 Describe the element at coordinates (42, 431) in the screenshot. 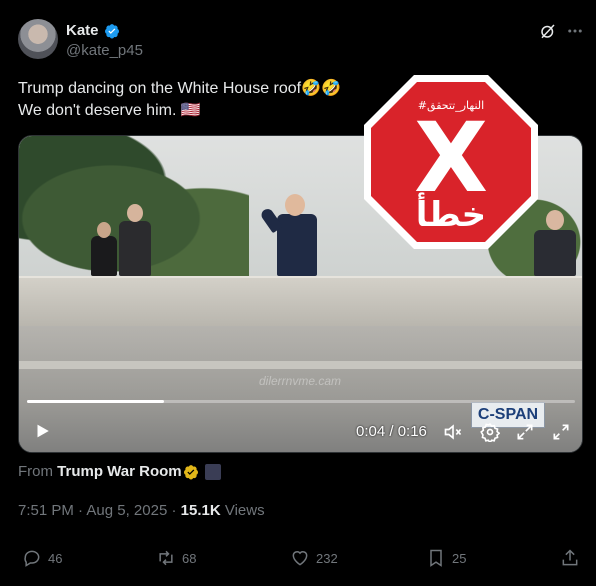

I see `play-icon` at that location.